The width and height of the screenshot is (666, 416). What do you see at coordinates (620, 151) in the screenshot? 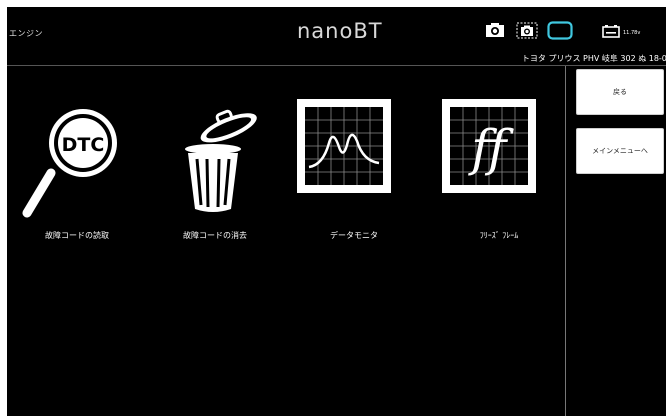
I see `main-menu-button: メインメニューへ` at bounding box center [620, 151].